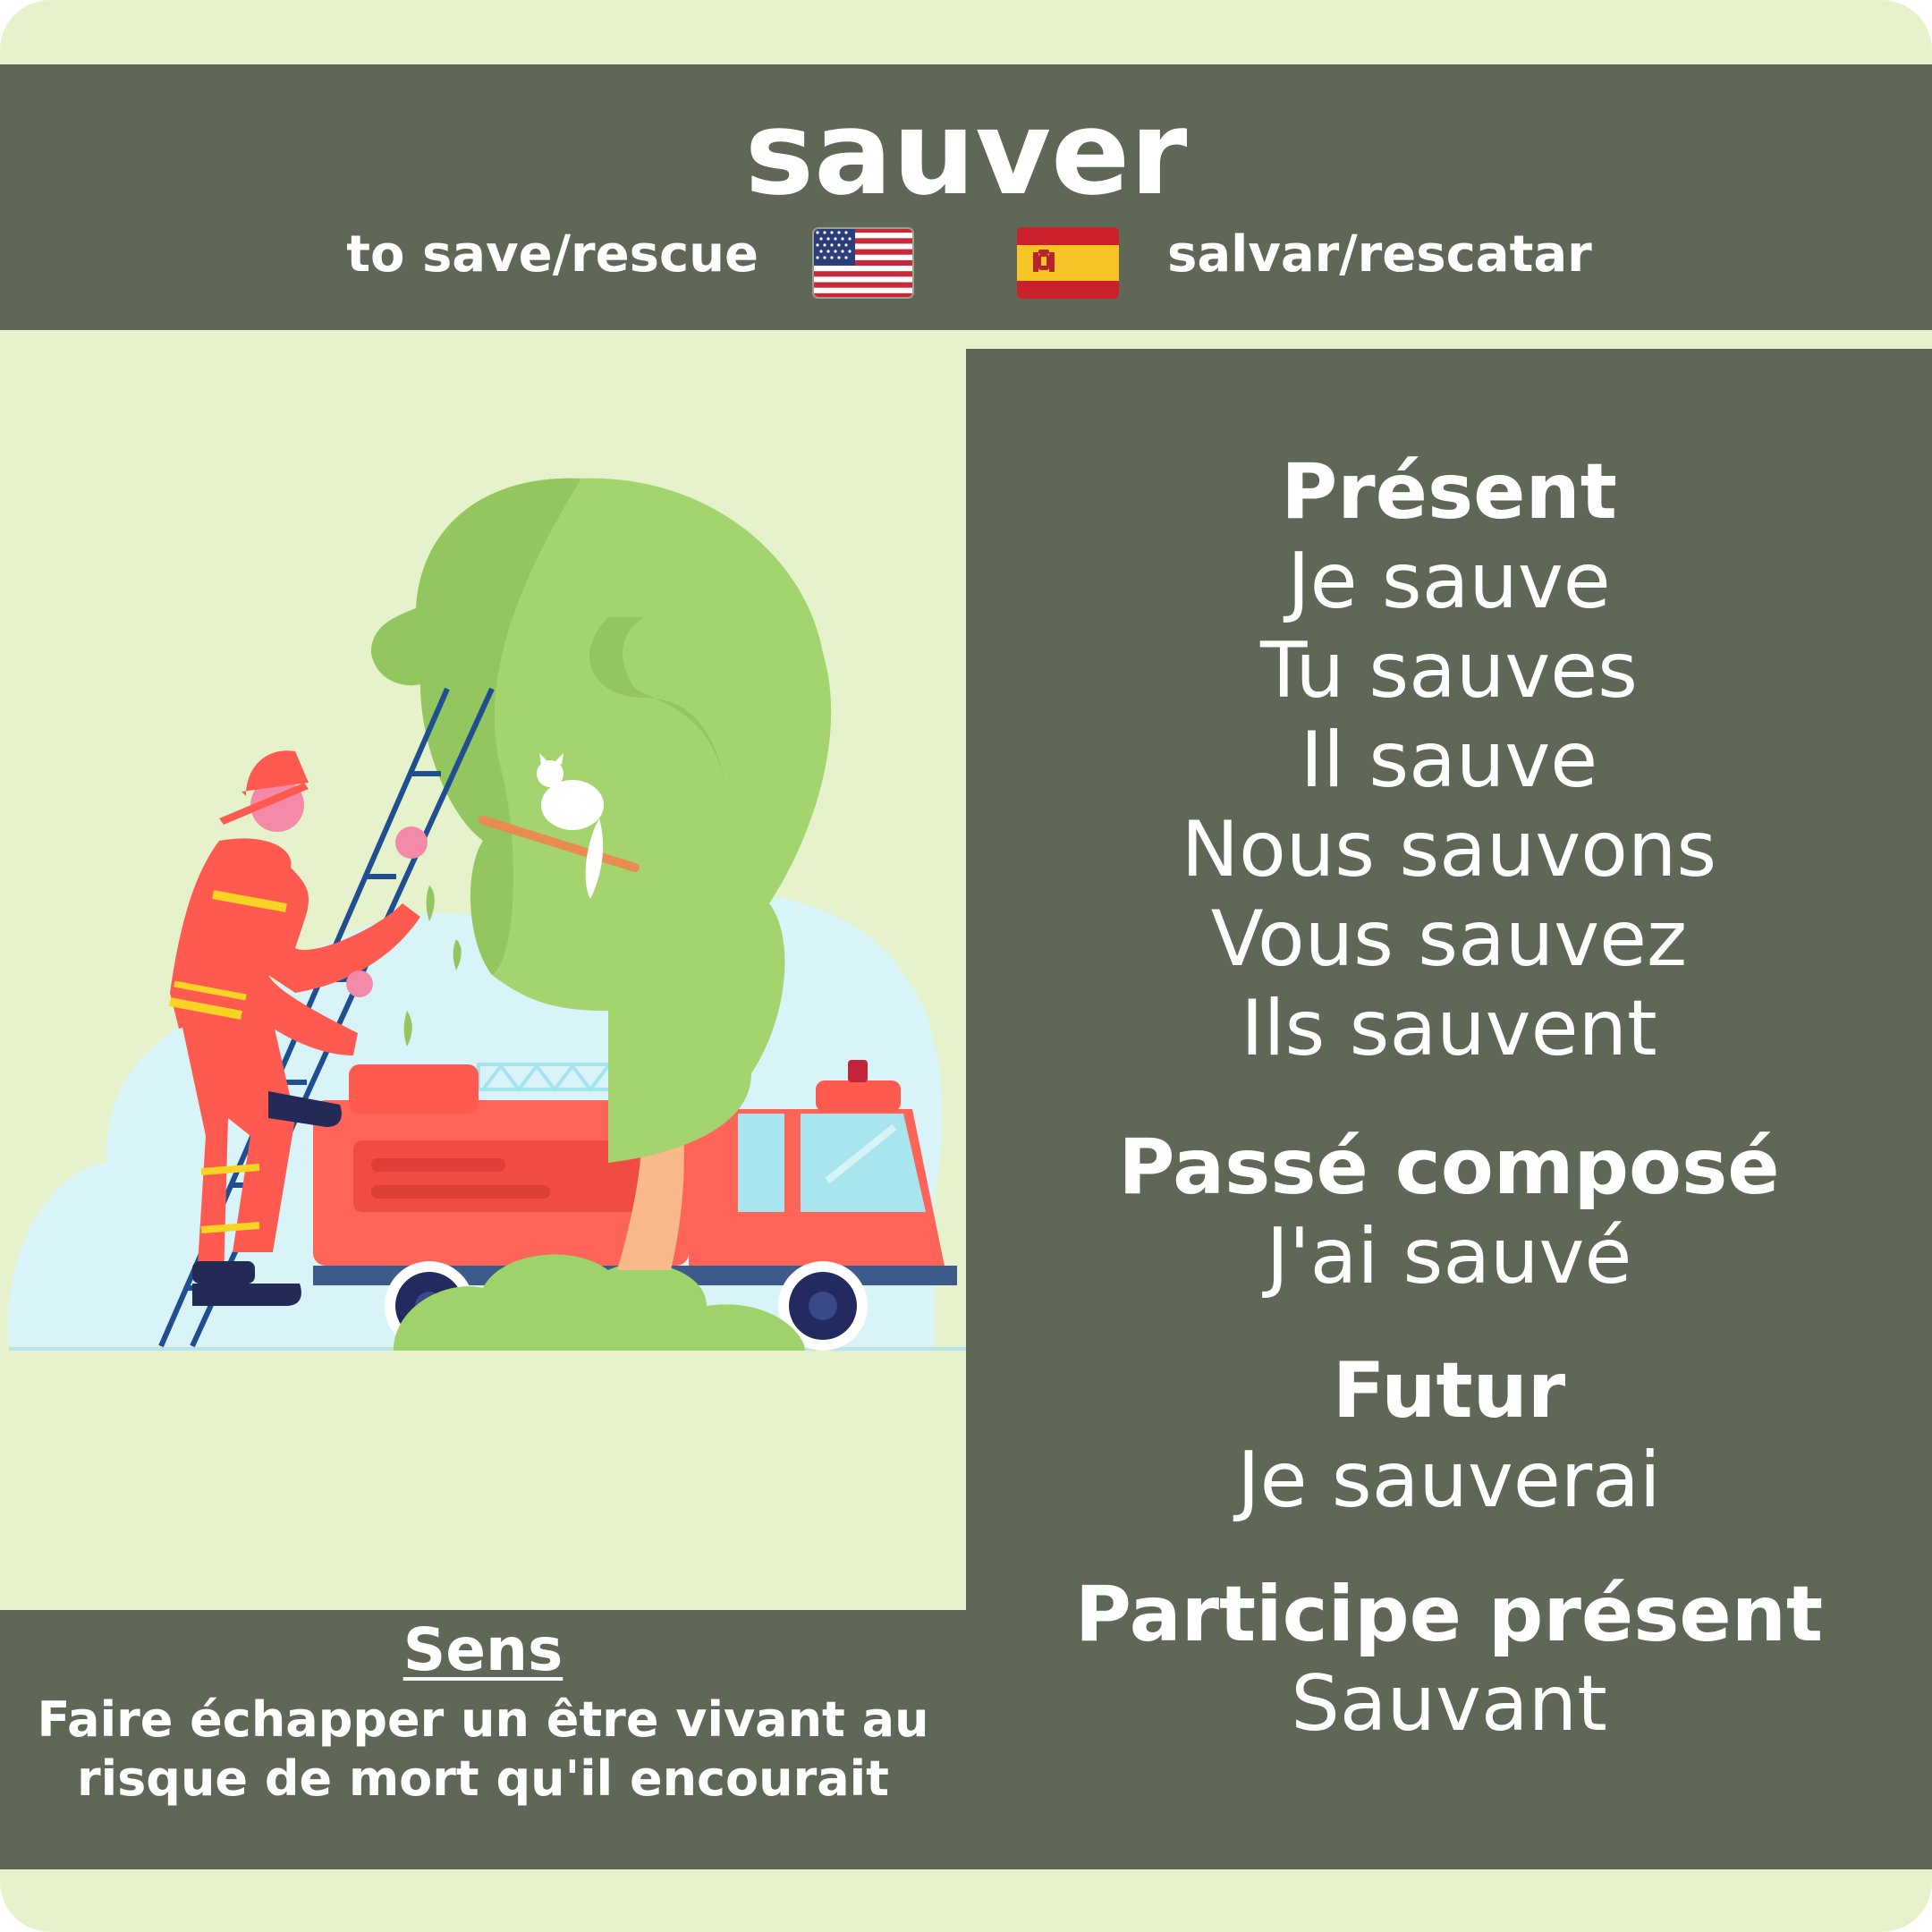  Describe the element at coordinates (1449, 1614) in the screenshot. I see `participe-present-label: Participe présent` at that location.